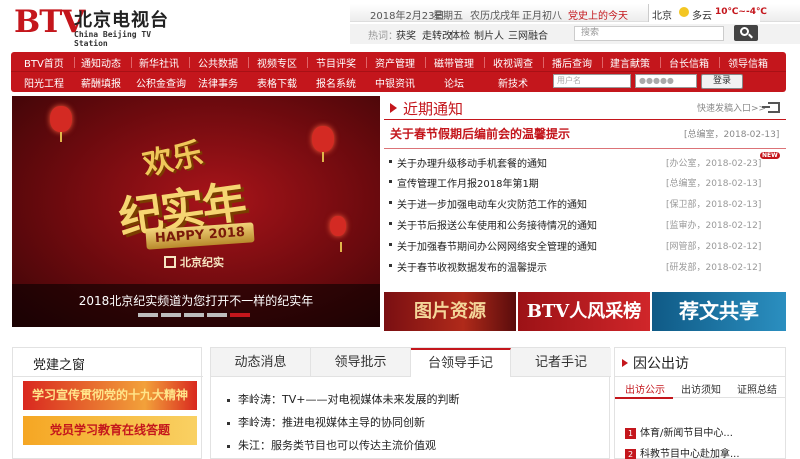  What do you see at coordinates (748, 62) in the screenshot?
I see `nav-item-leader-mailbox: 领导信箱` at bounding box center [748, 62].